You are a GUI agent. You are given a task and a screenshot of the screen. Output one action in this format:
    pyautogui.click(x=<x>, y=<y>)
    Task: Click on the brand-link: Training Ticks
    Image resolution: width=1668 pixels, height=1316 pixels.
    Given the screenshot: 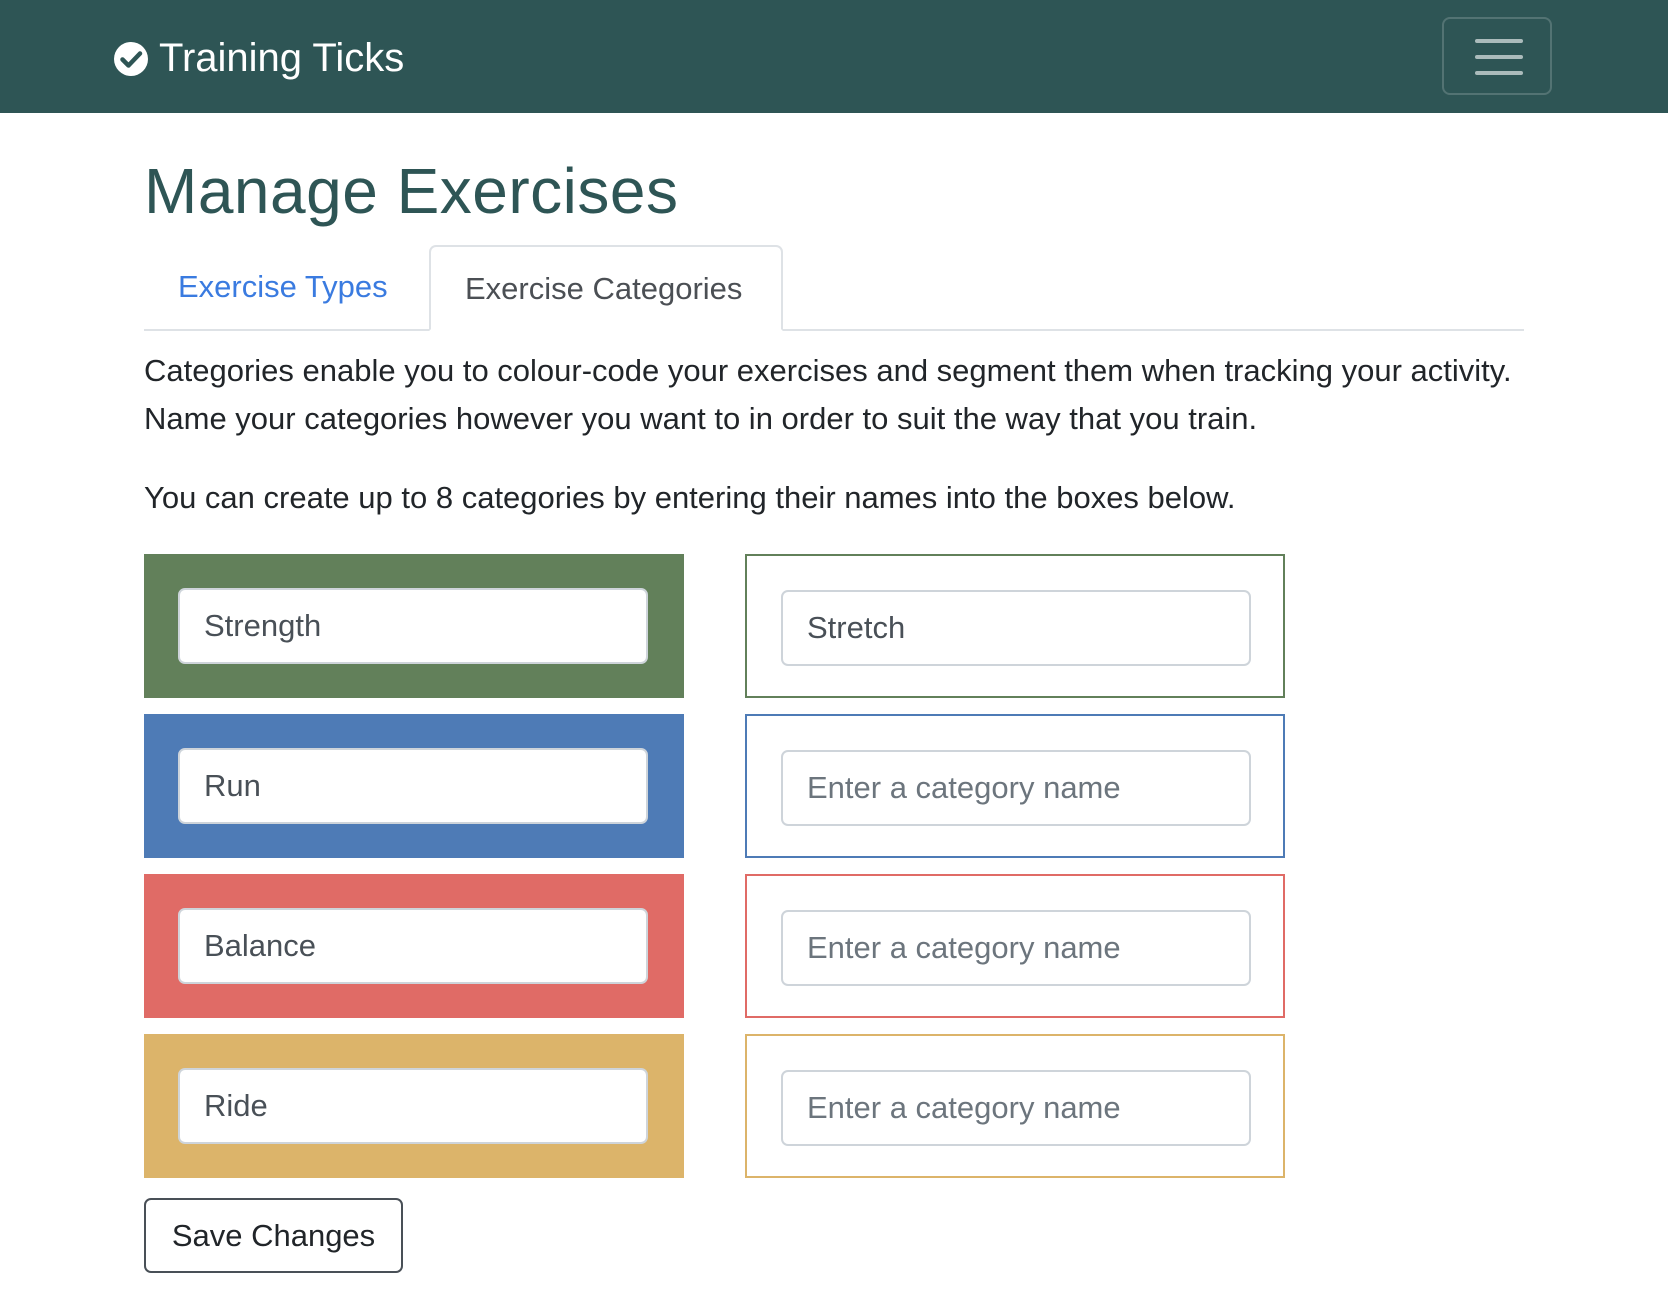 What is the action you would take?
    pyautogui.click(x=258, y=58)
    